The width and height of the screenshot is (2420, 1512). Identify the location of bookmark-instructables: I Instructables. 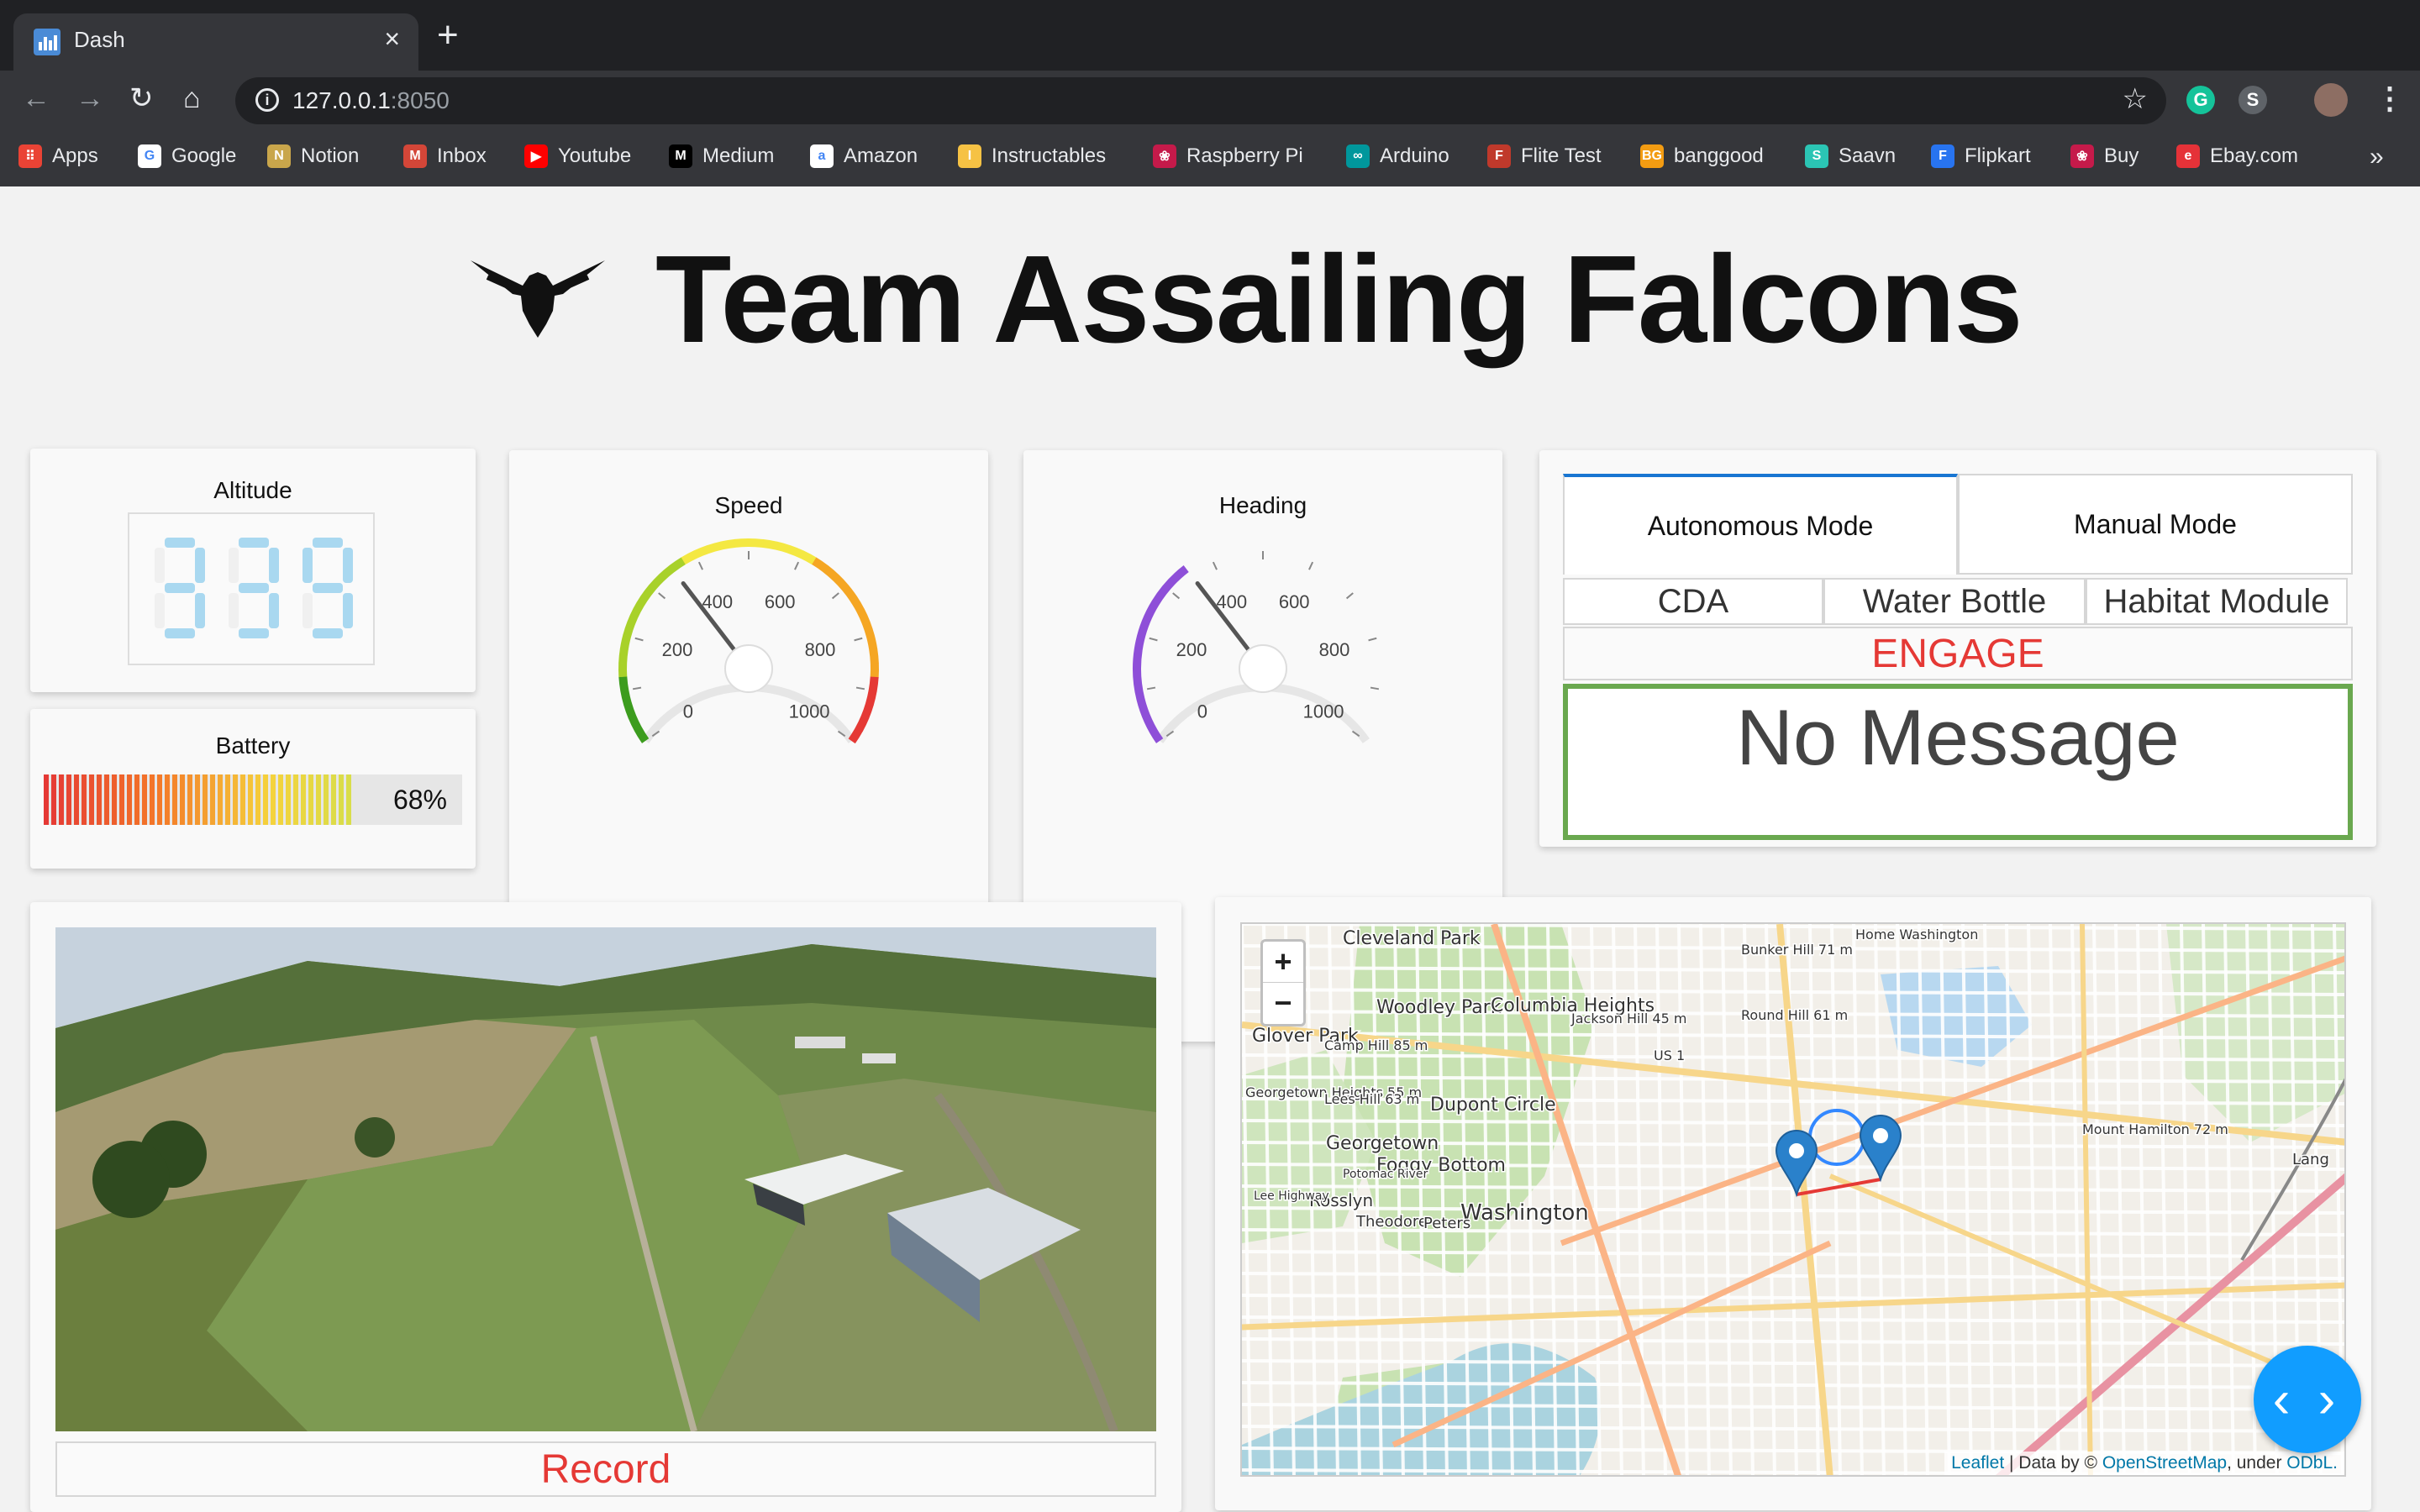
(1032, 156).